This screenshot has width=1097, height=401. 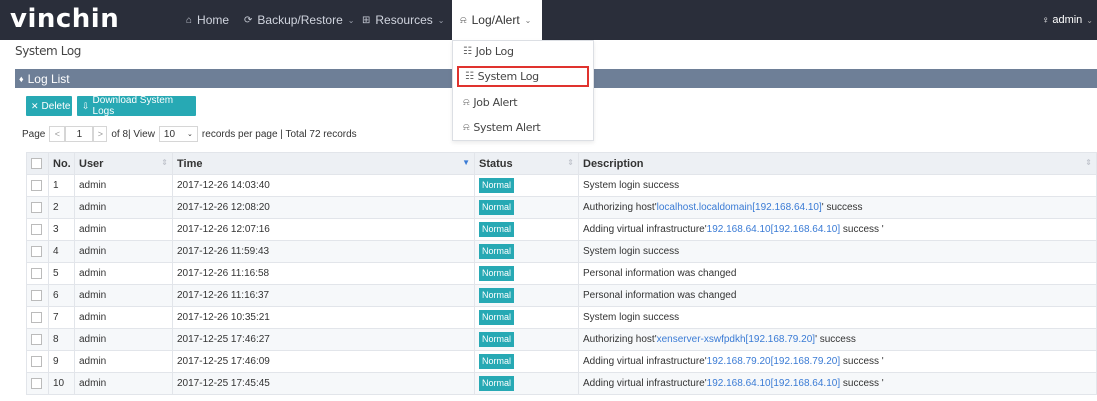 I want to click on nav-log-alert: ⍾ Log/Alert ⌄, so click(x=497, y=20).